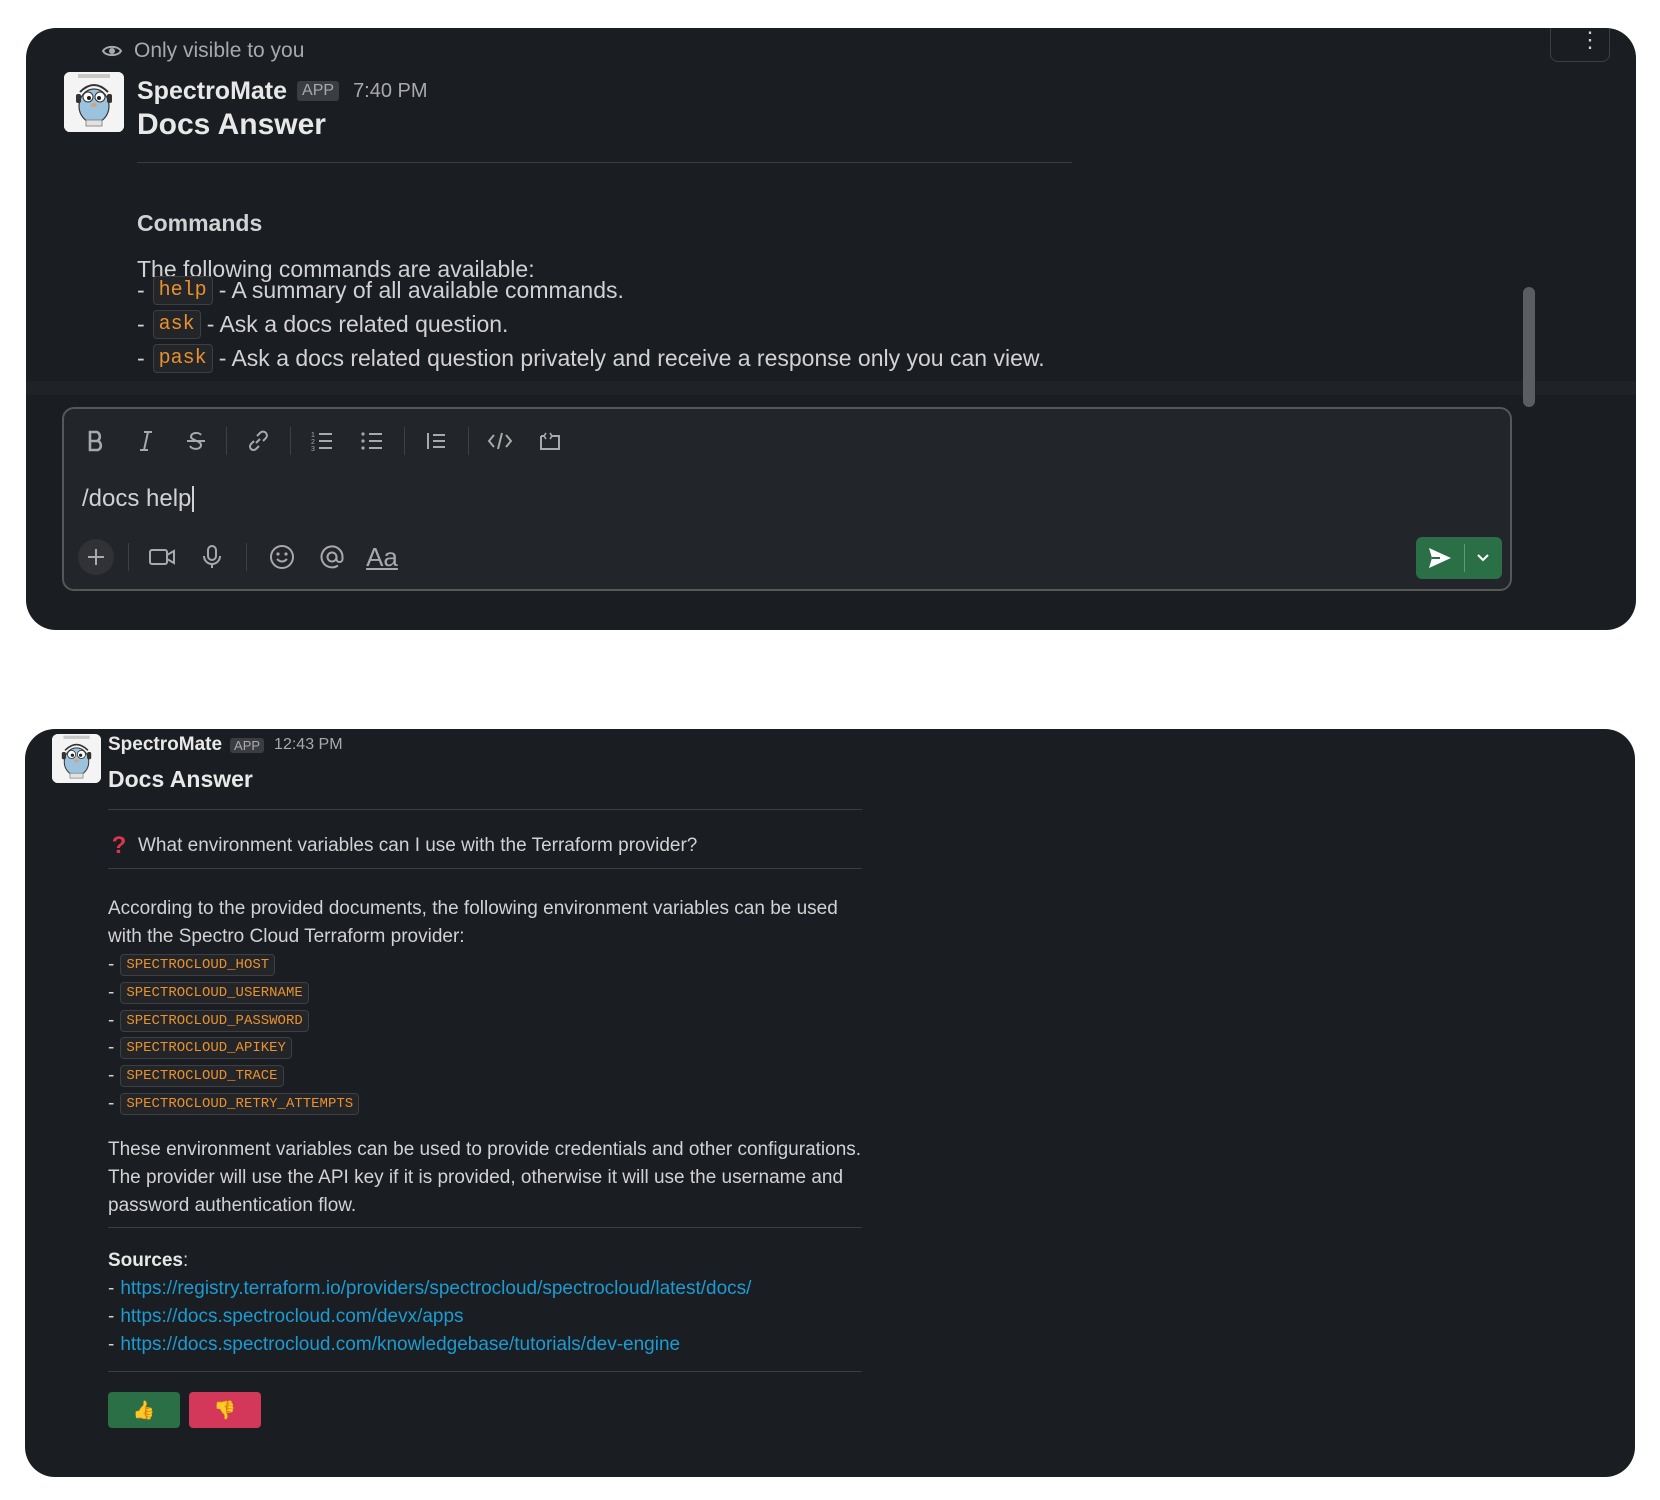  I want to click on command-item-ask: - ask - Ask a docs related question., so click(322, 324).